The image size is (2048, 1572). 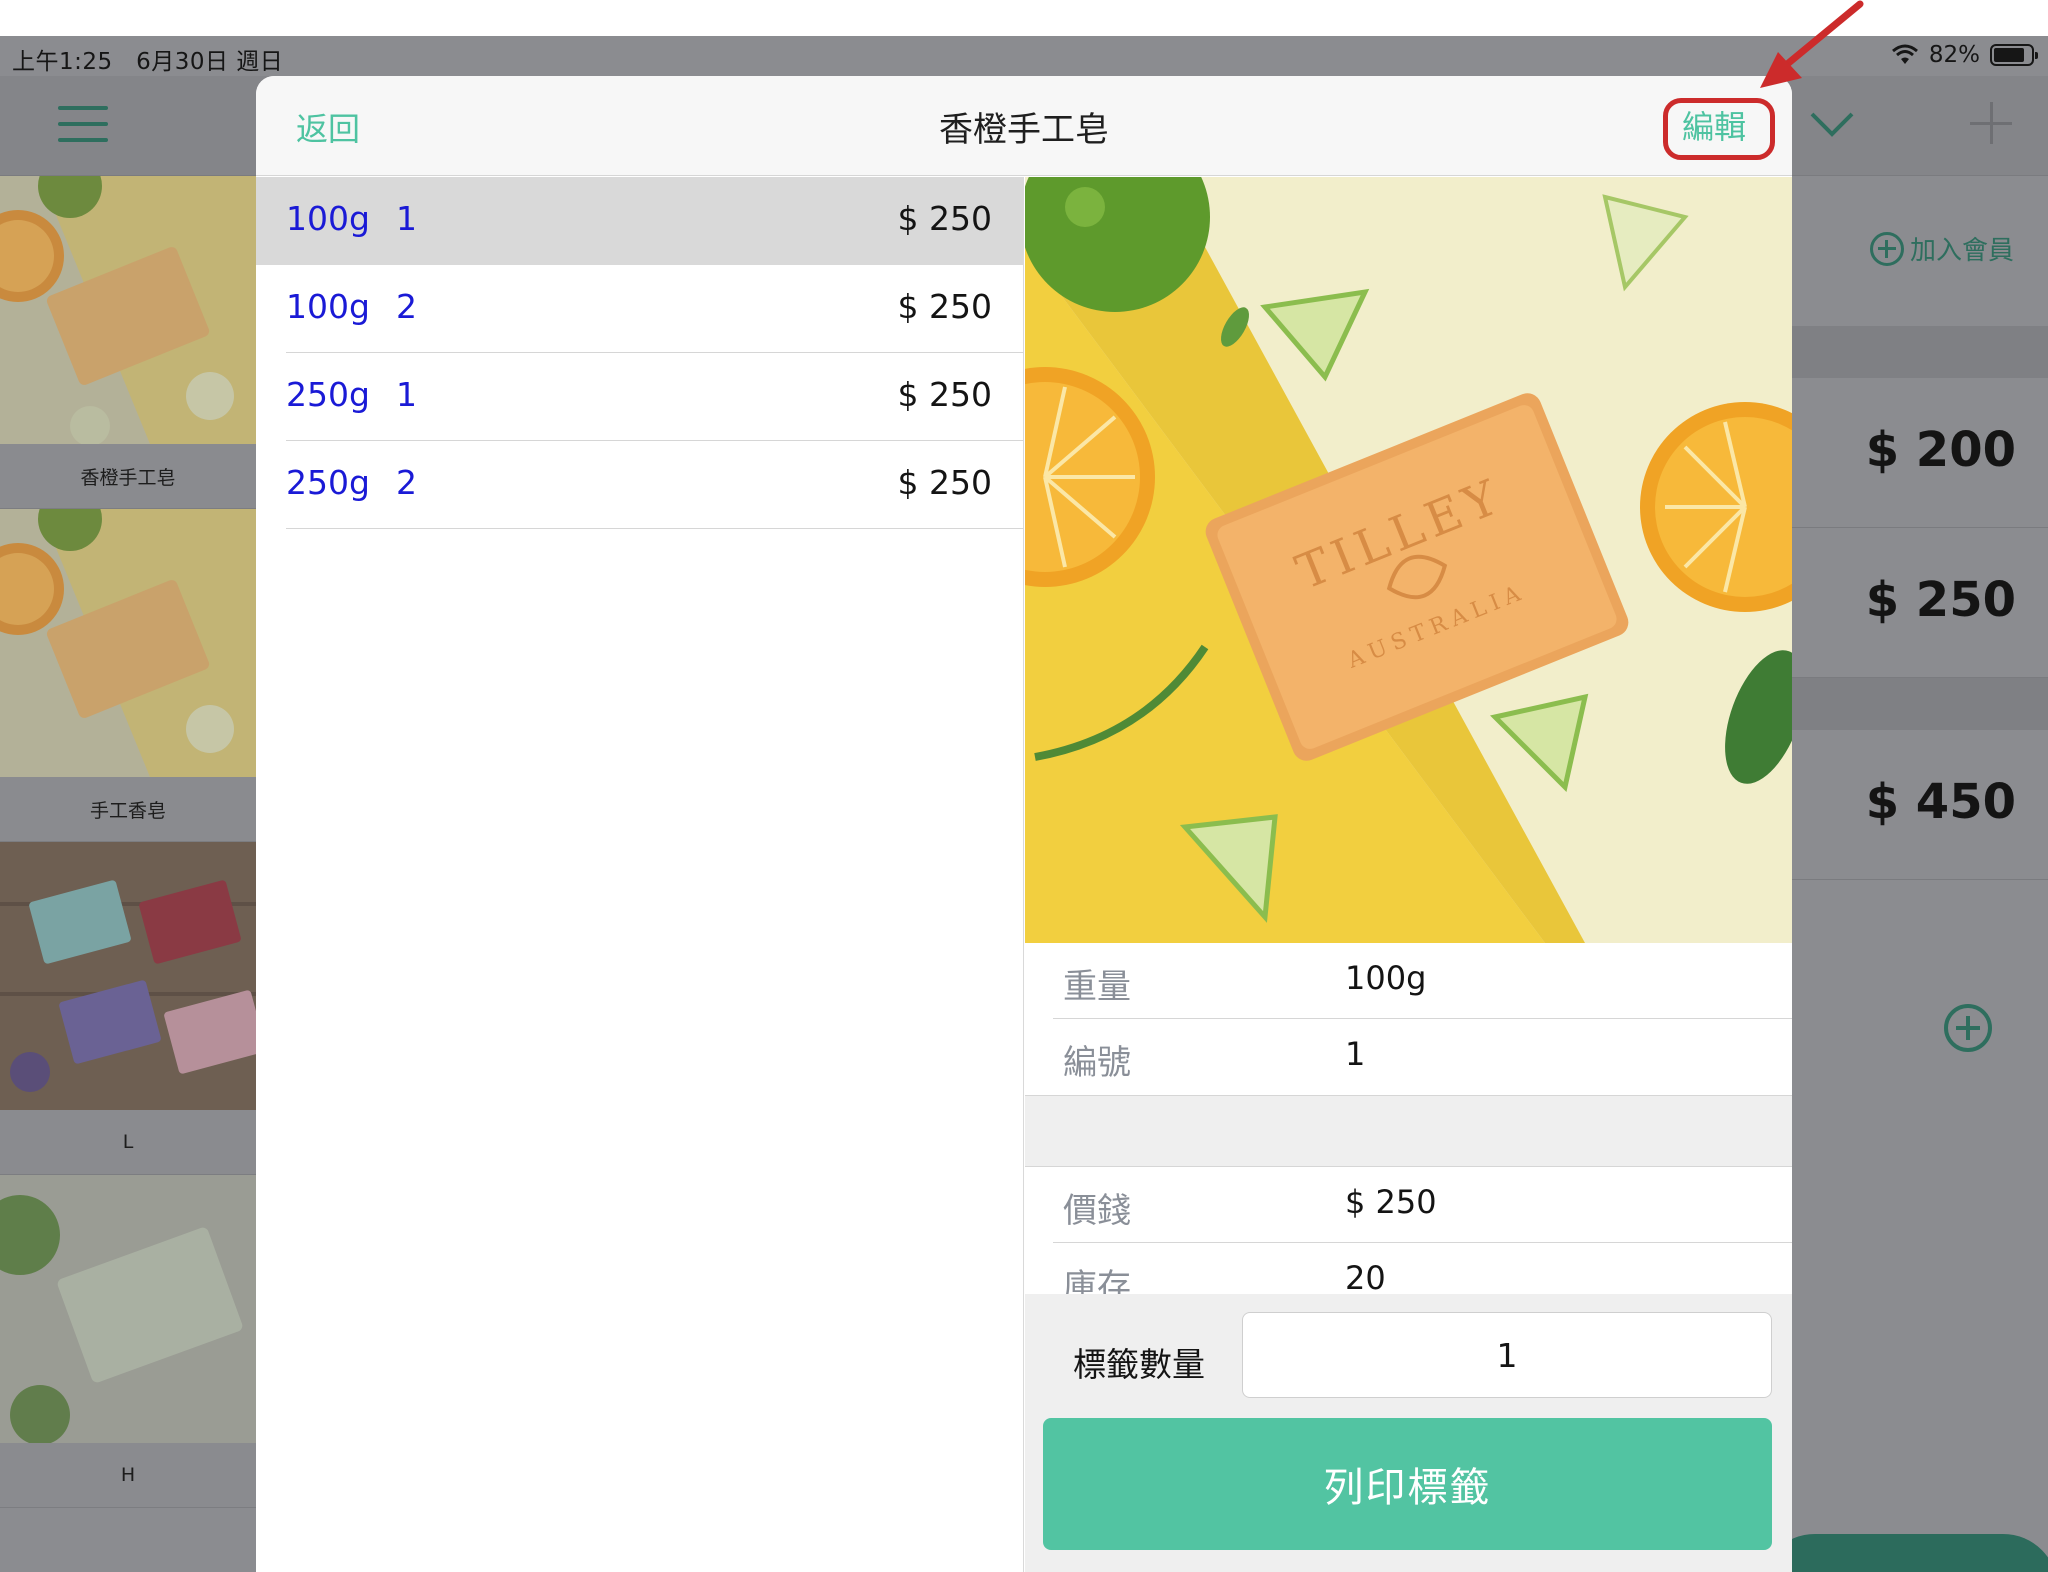 I want to click on price-value: $ 250, so click(x=1391, y=1202).